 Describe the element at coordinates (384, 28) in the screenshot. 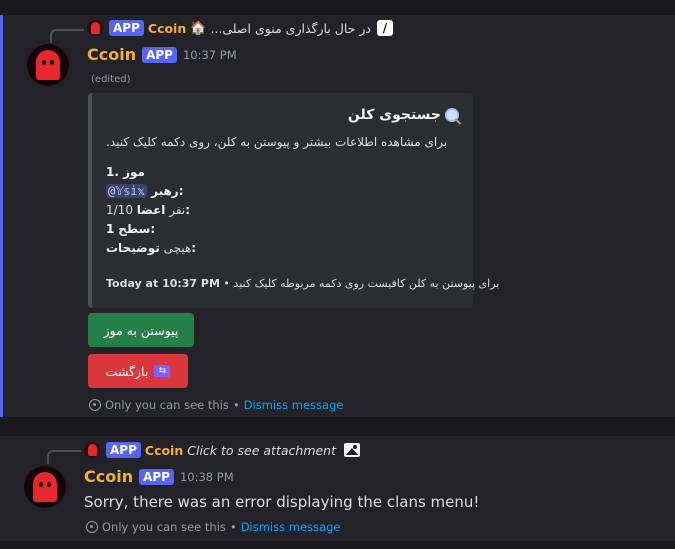

I see `slash-command-icon: /` at that location.